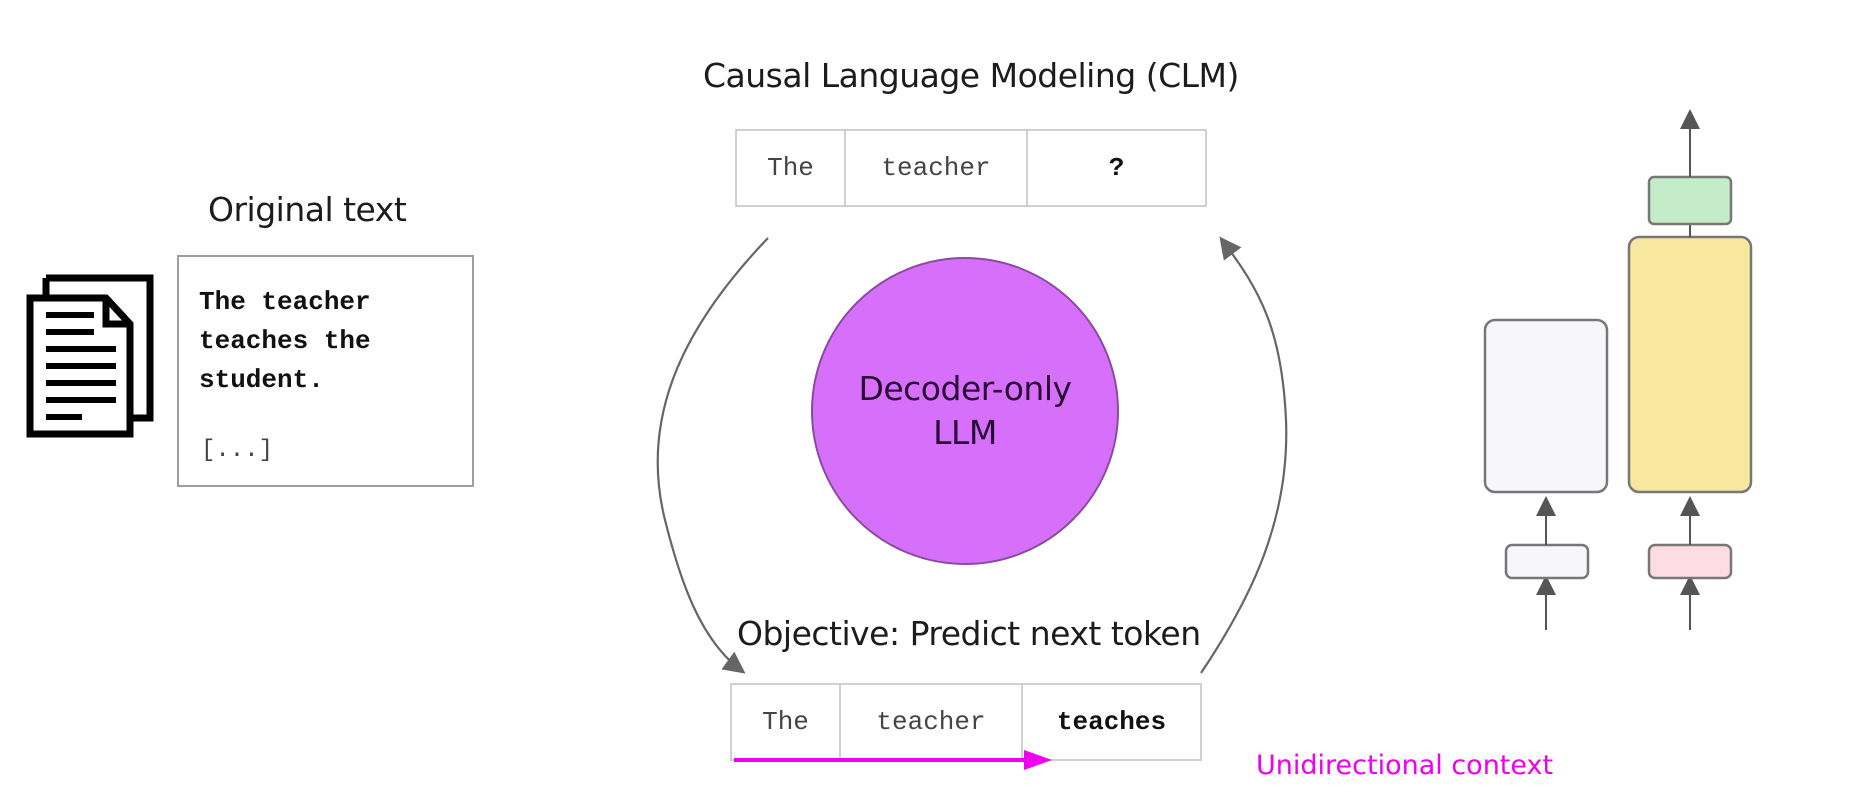 Image resolution: width=1850 pixels, height=796 pixels. I want to click on model-label-line2: LLM, so click(965, 432).